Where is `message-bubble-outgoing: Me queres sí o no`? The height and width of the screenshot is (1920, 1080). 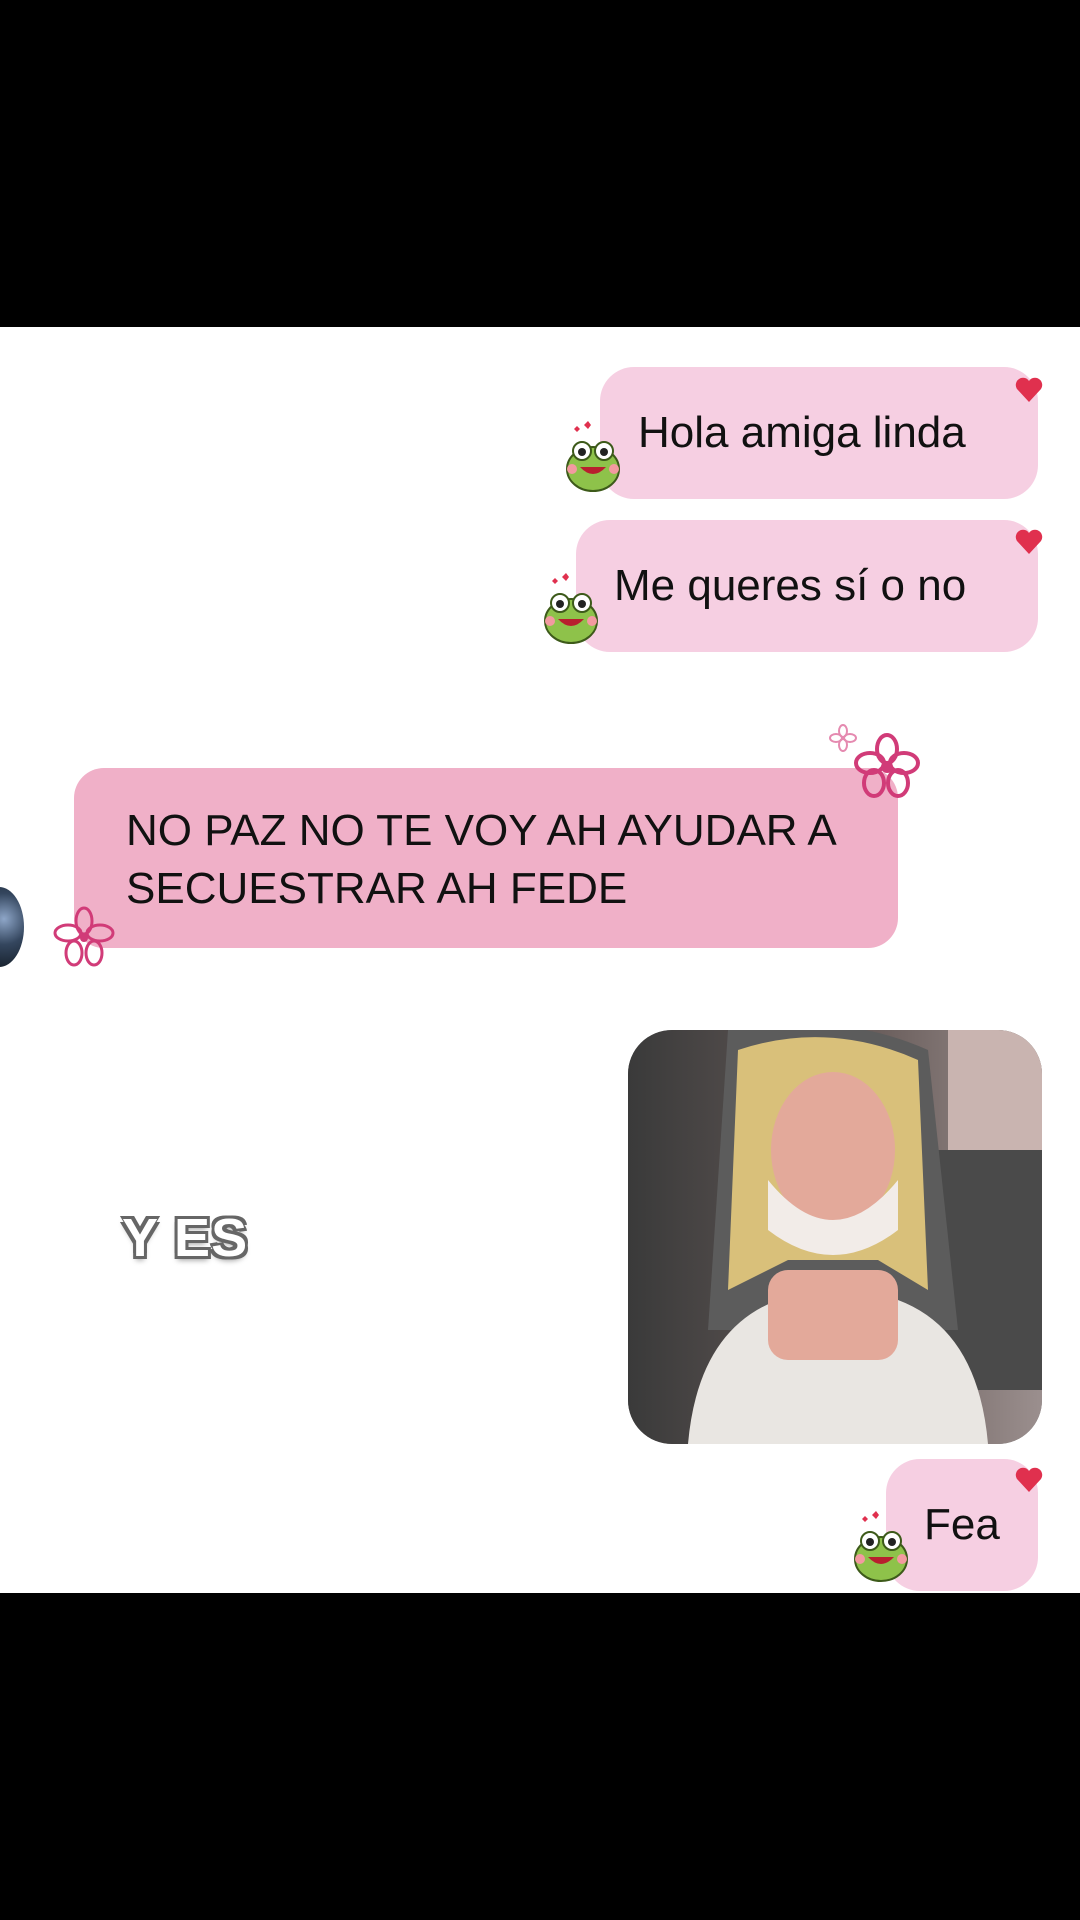
message-bubble-outgoing: Me queres sí o no is located at coordinates (807, 586).